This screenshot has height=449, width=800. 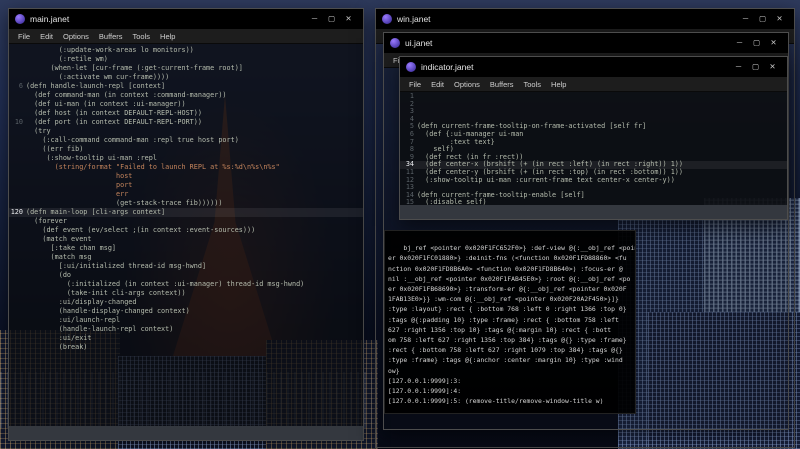 I want to click on code-line: [:take chan msg], so click(x=186, y=248).